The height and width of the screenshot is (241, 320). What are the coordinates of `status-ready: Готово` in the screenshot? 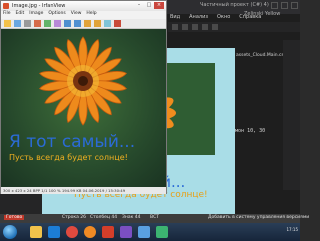 It's located at (14, 217).